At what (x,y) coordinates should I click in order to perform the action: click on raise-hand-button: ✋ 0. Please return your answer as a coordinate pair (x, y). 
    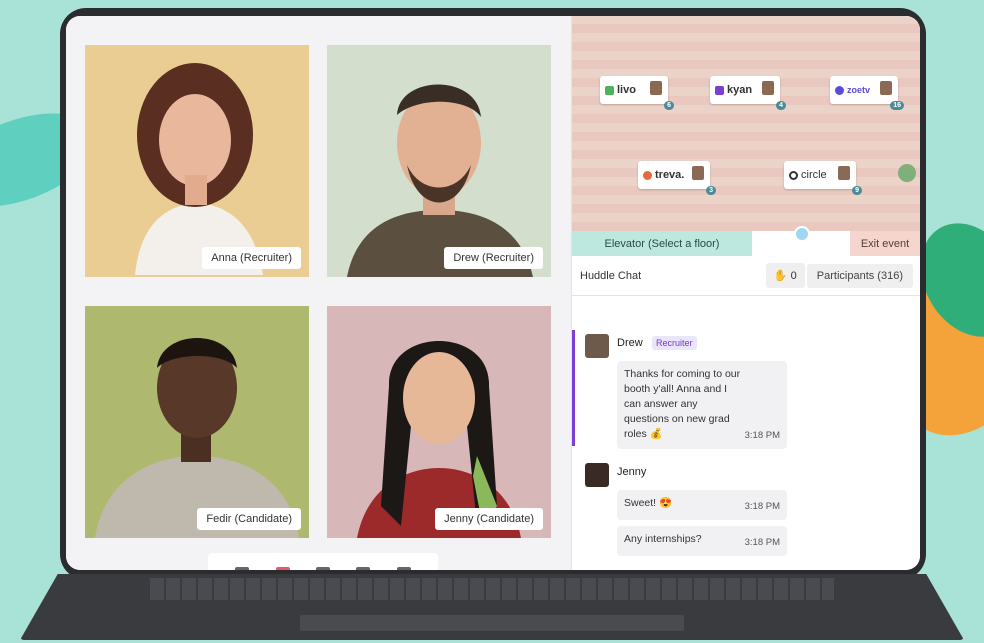
    Looking at the image, I should click on (785, 275).